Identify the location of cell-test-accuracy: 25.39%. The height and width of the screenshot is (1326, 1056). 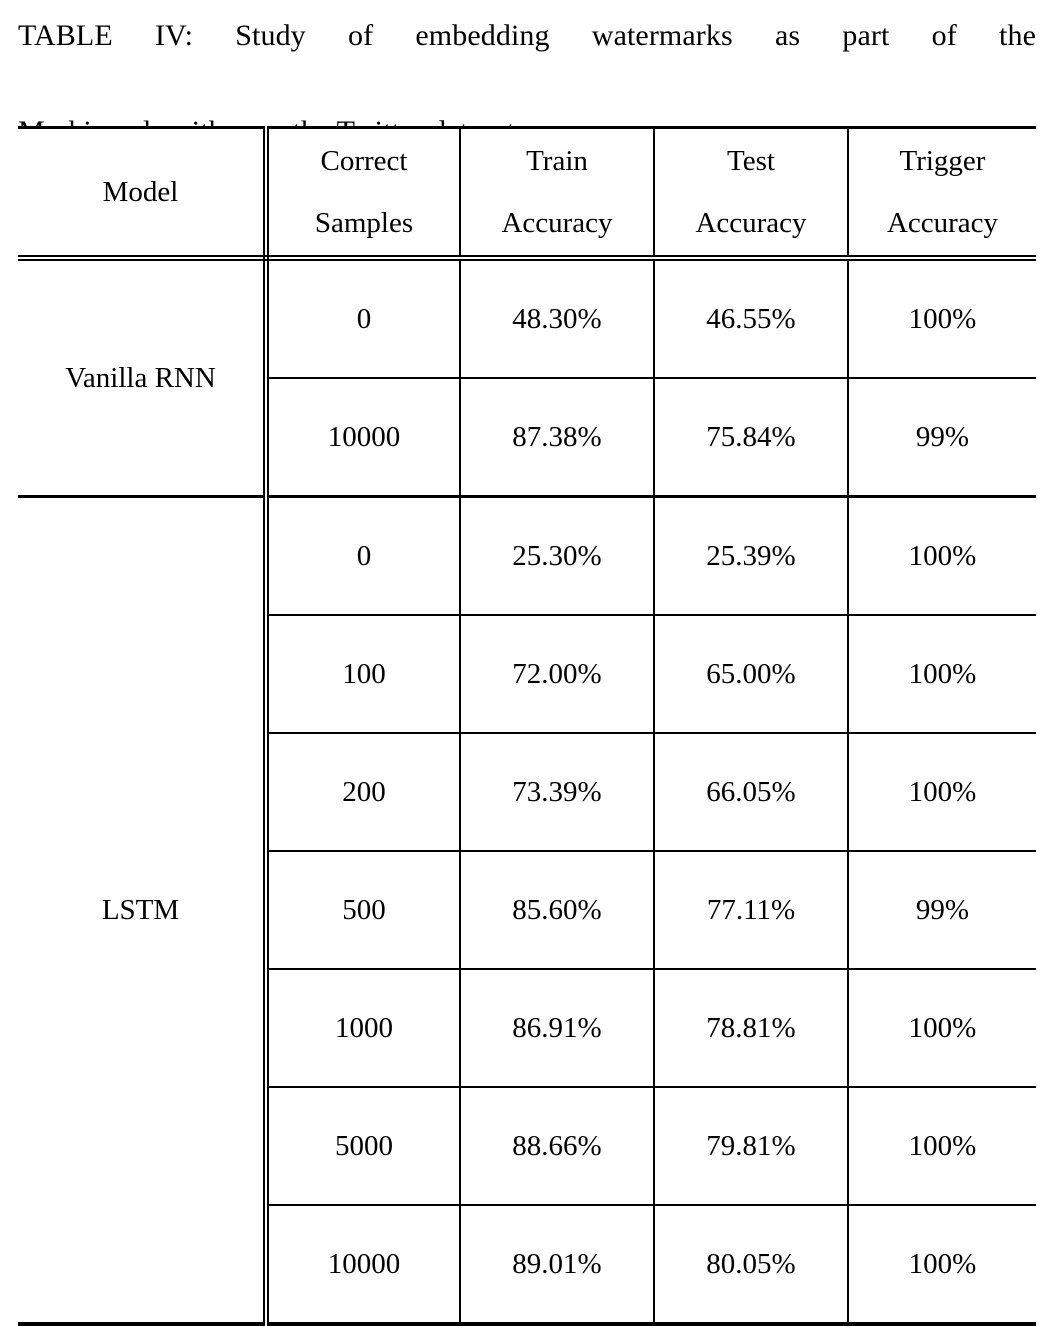
(751, 555).